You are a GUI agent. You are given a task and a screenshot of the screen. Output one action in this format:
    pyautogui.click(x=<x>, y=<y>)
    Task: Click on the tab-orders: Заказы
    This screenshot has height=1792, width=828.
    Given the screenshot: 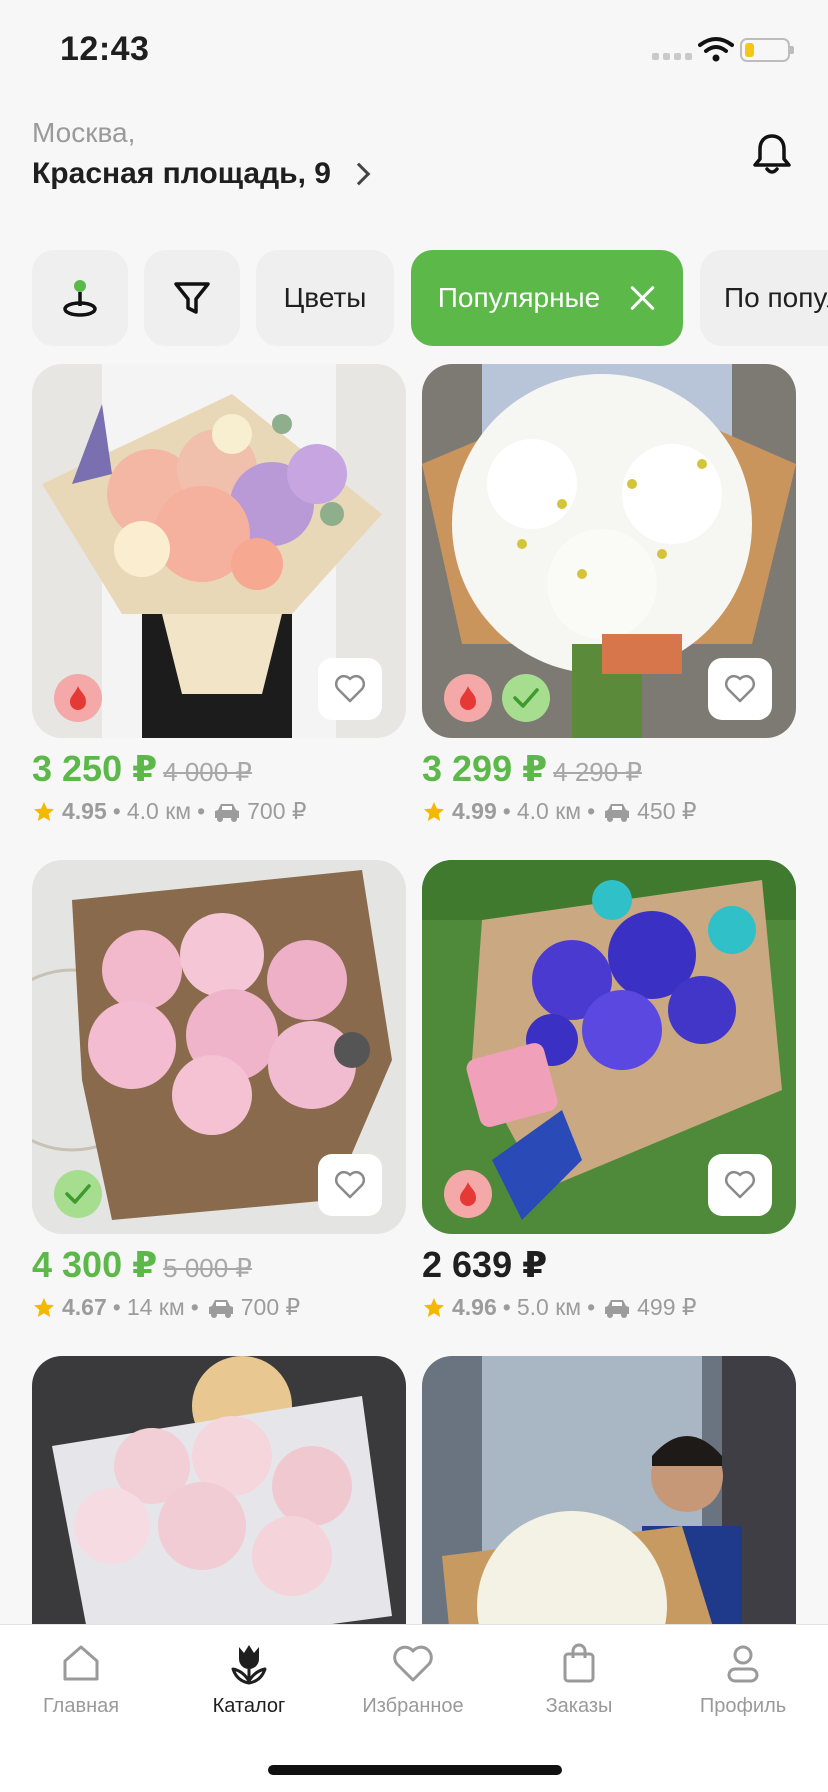 What is the action you would take?
    pyautogui.click(x=579, y=1678)
    